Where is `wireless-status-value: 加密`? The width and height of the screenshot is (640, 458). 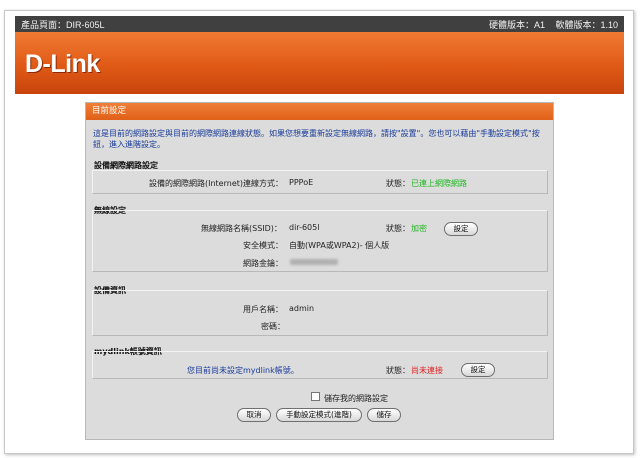 wireless-status-value: 加密 is located at coordinates (419, 228).